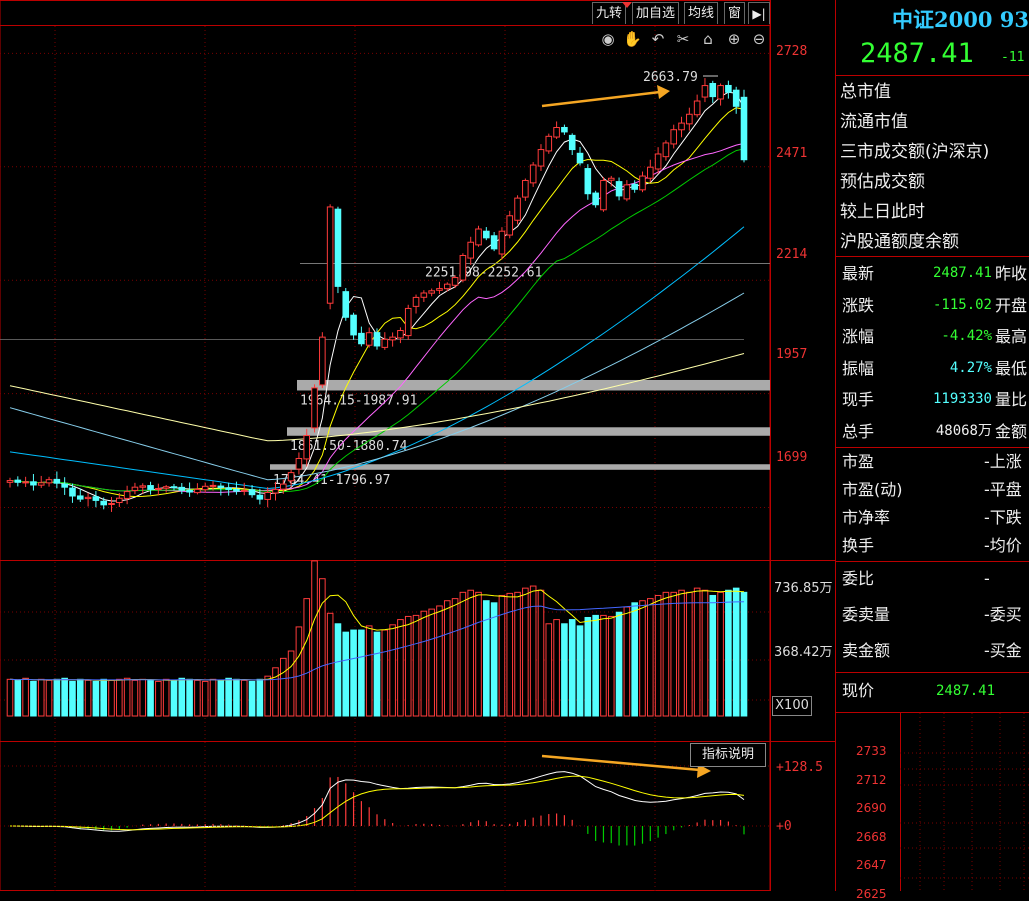 Image resolution: width=1029 pixels, height=901 pixels. I want to click on current-price: 2487.41, so click(917, 53).